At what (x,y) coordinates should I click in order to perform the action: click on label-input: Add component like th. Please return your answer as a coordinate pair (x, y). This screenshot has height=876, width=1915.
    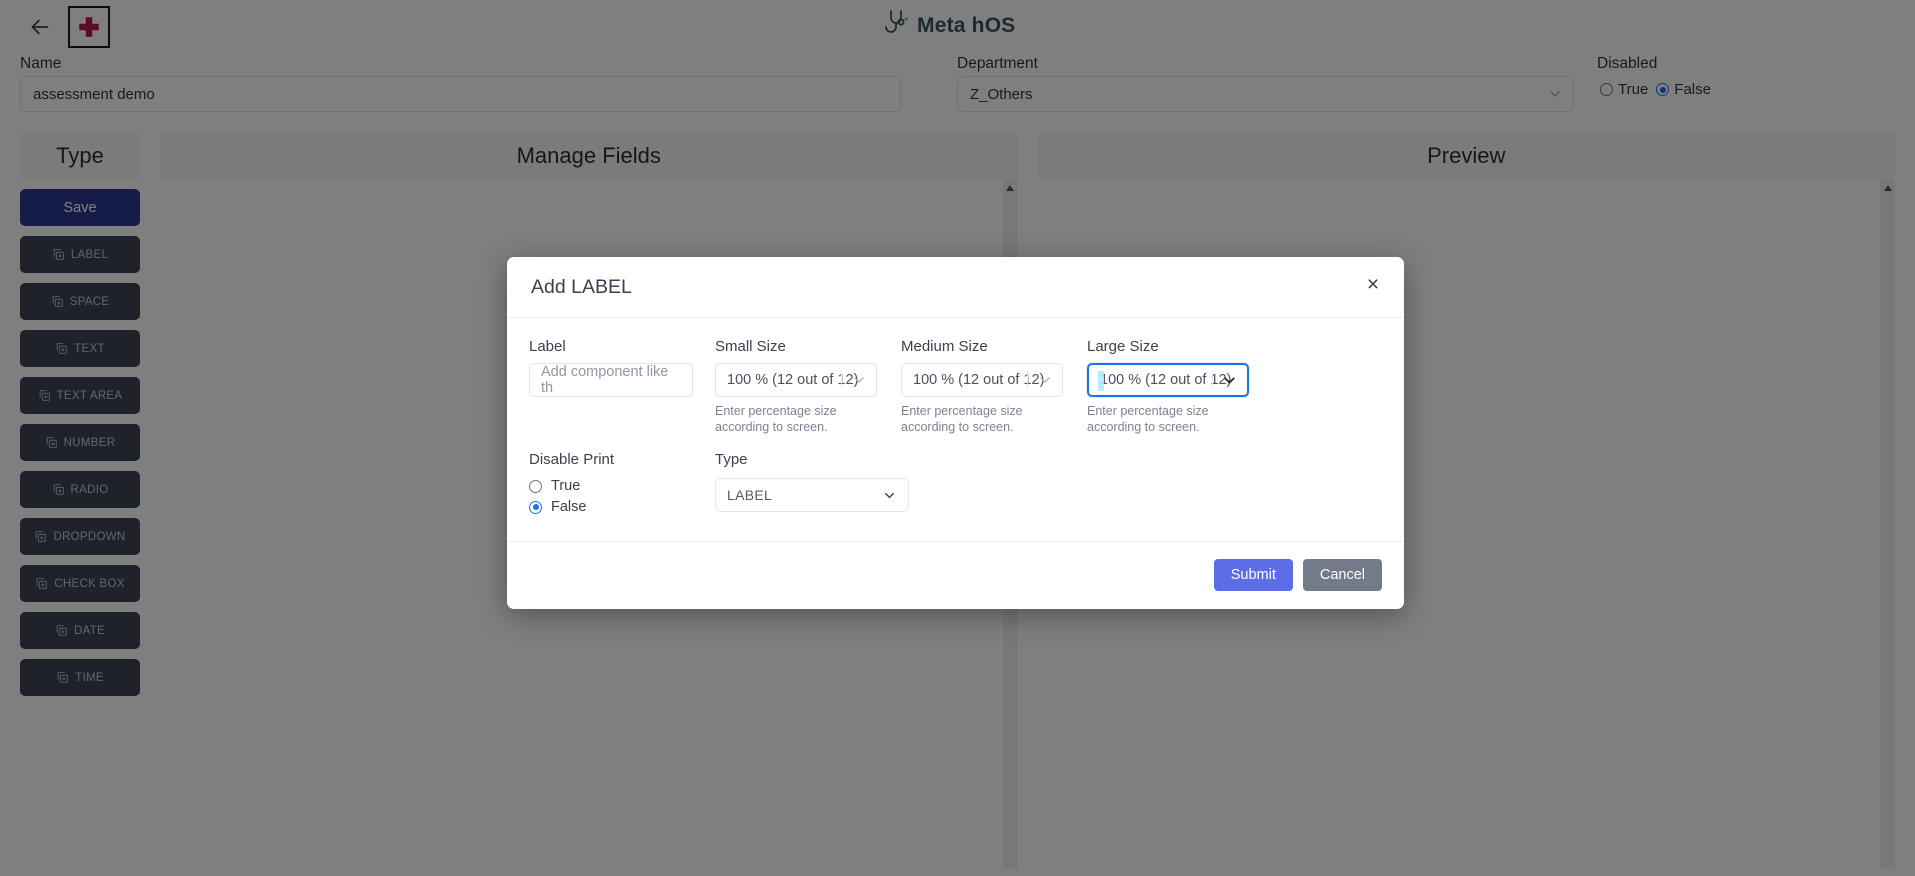
    Looking at the image, I should click on (611, 380).